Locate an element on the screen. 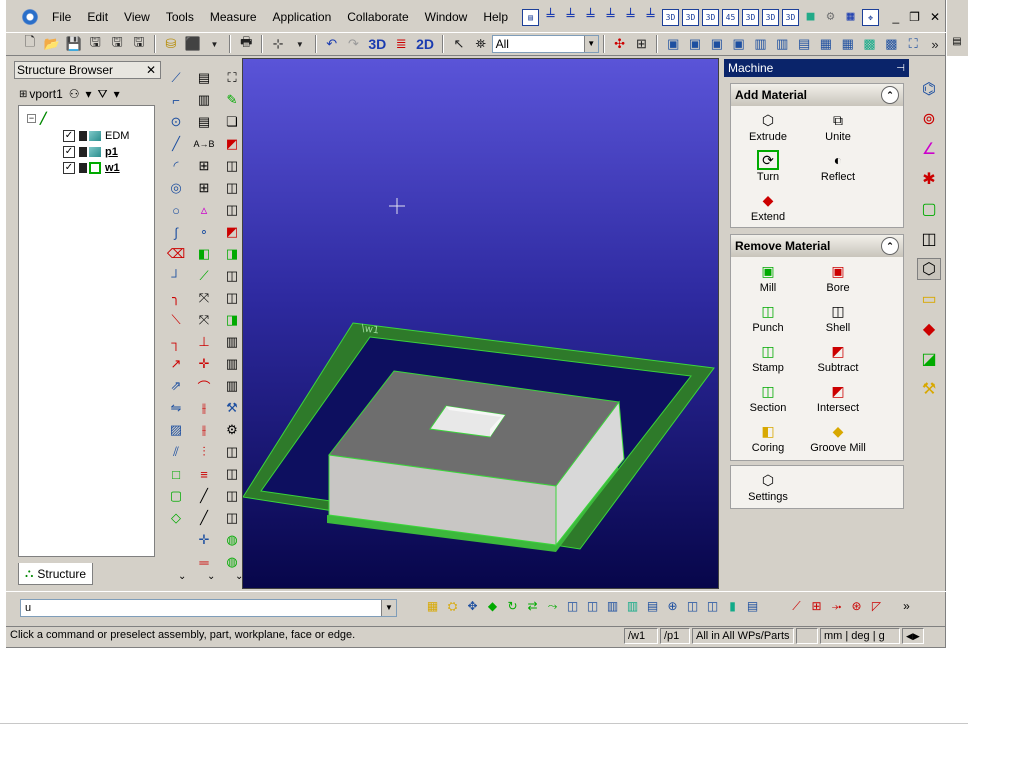  settings-icon: ✥ is located at coordinates (870, 17).